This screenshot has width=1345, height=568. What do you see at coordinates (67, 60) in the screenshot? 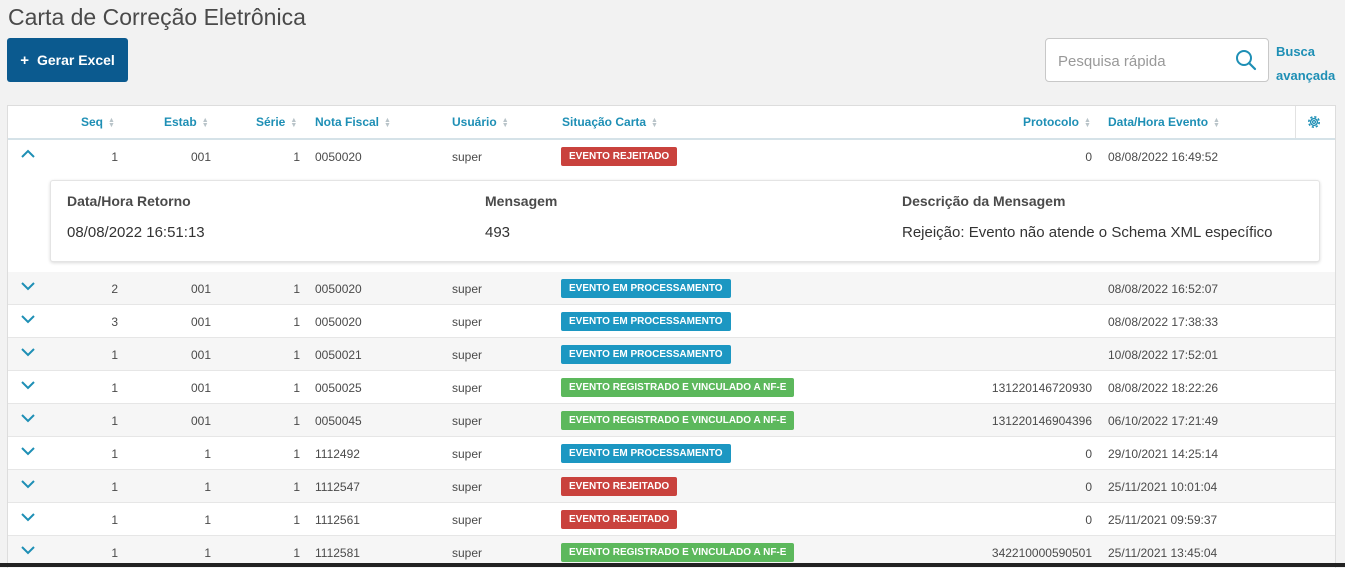
I see `generate-excel-button: + Gerar Excel` at bounding box center [67, 60].